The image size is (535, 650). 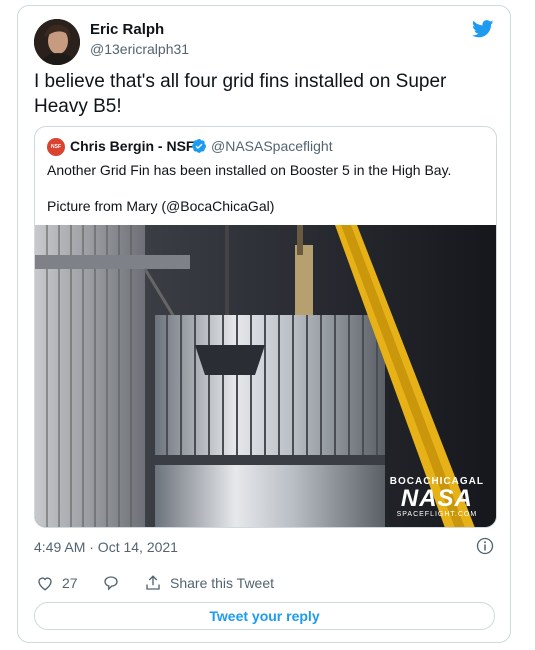 What do you see at coordinates (153, 583) in the screenshot?
I see `share-icon` at bounding box center [153, 583].